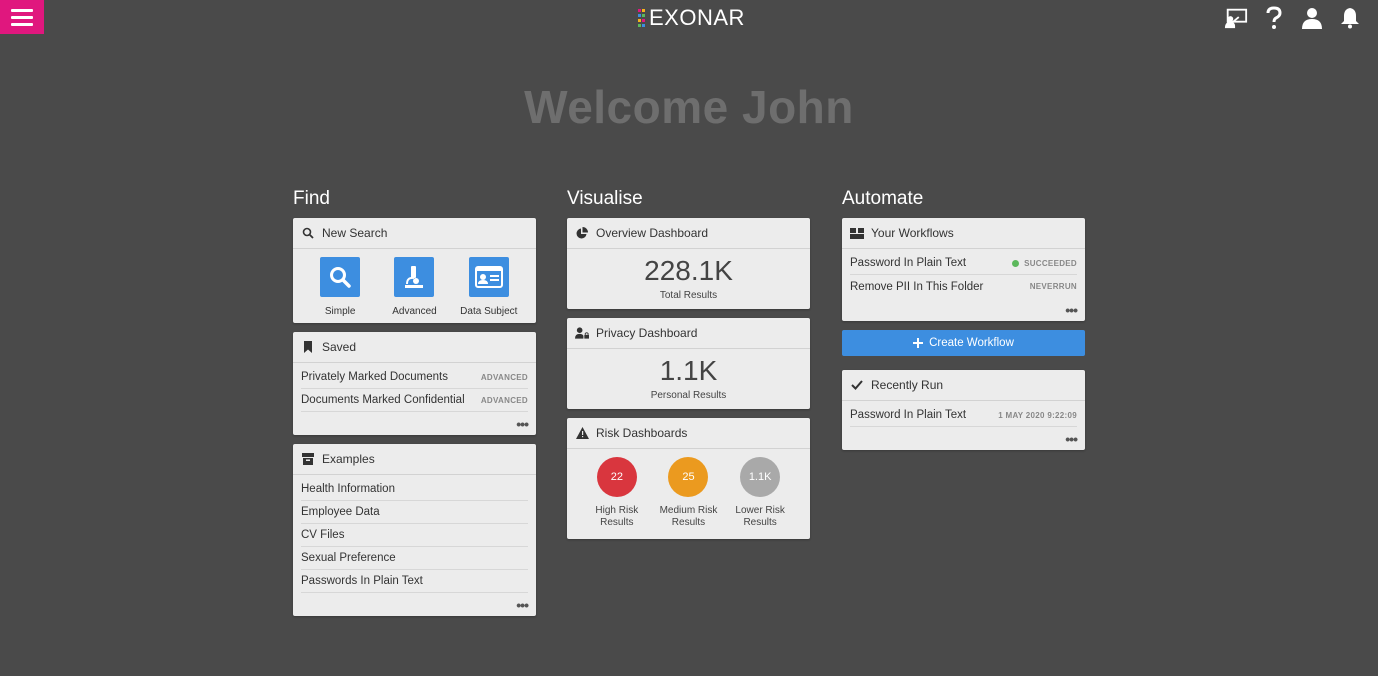 This screenshot has height=676, width=1378. Describe the element at coordinates (647, 333) in the screenshot. I see `privacy-dashboard-title: Privacy Dashboard` at that location.